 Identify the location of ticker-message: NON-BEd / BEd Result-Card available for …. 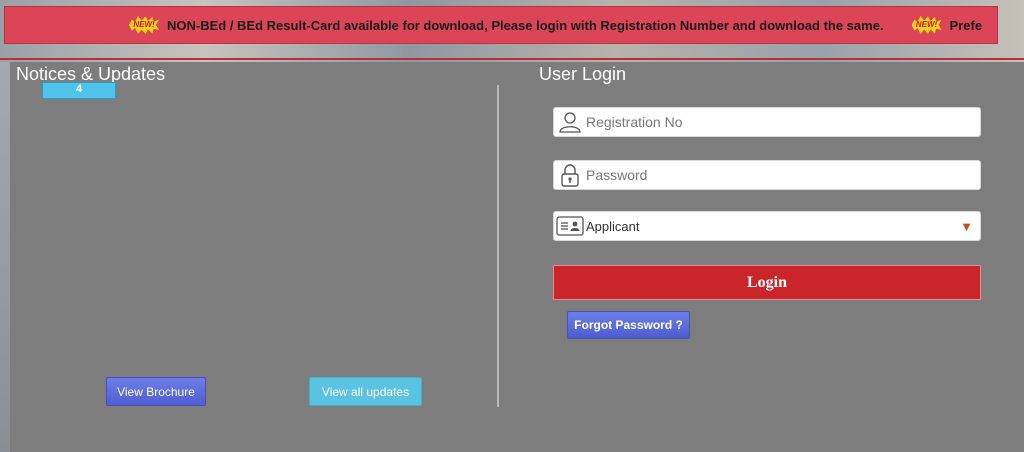
(525, 25).